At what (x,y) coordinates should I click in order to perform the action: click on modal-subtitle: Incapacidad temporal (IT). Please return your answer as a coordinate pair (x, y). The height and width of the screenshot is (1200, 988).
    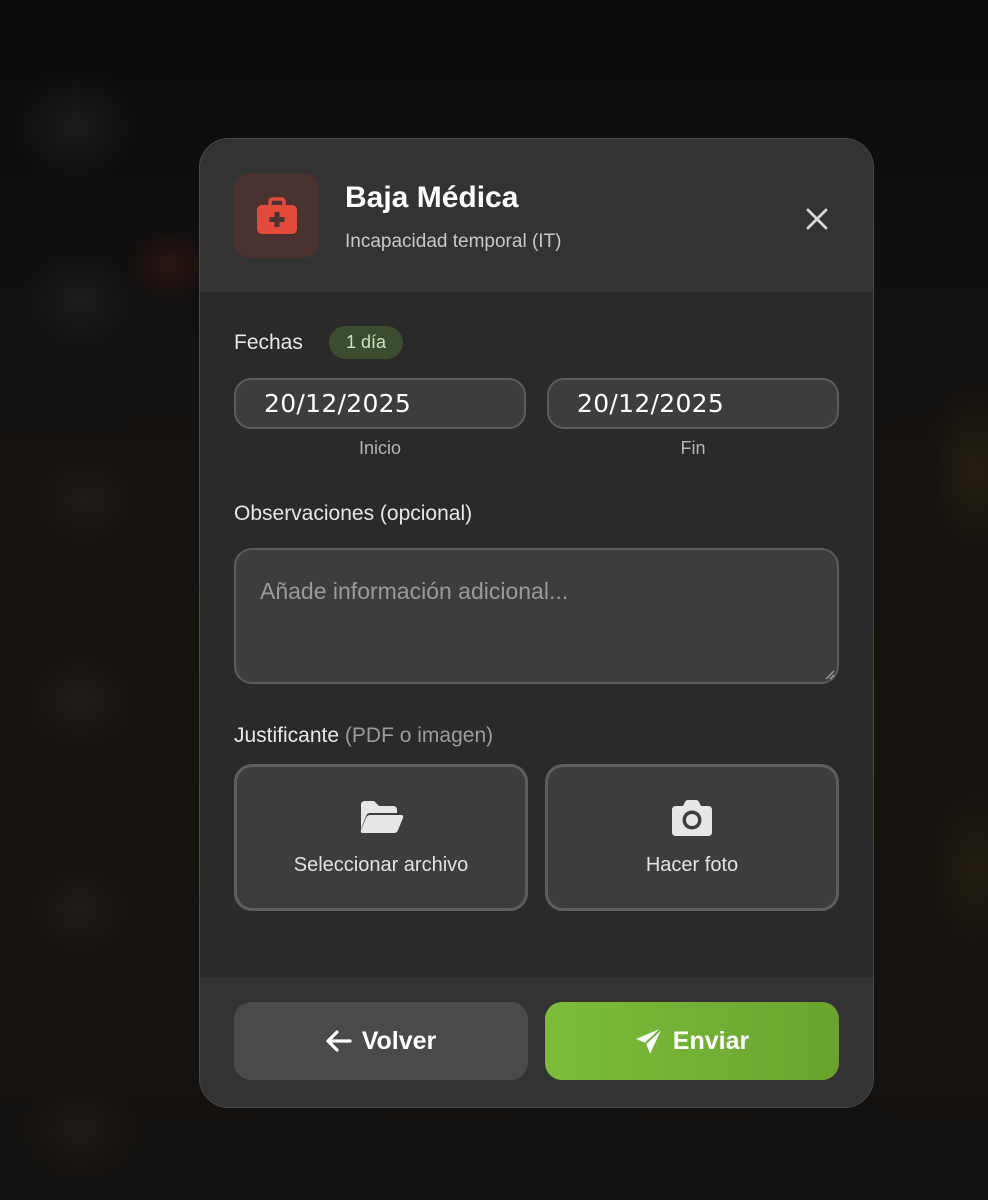
    Looking at the image, I should click on (453, 241).